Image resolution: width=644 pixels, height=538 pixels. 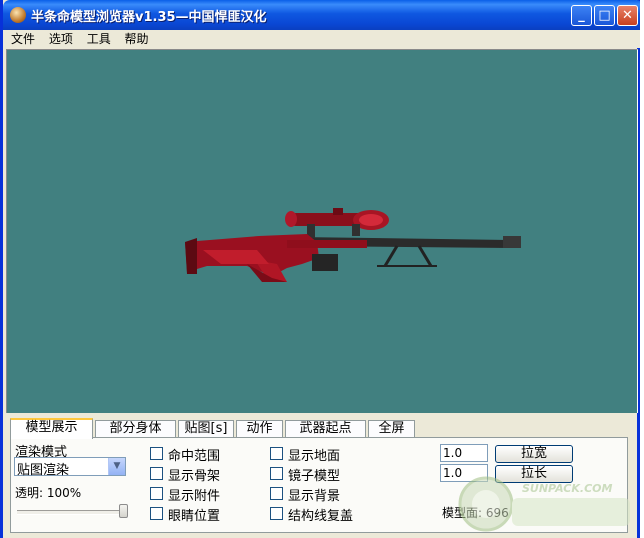 What do you see at coordinates (321, 516) in the screenshot?
I see `checkbox-wireframe-label: 结构线复盖` at bounding box center [321, 516].